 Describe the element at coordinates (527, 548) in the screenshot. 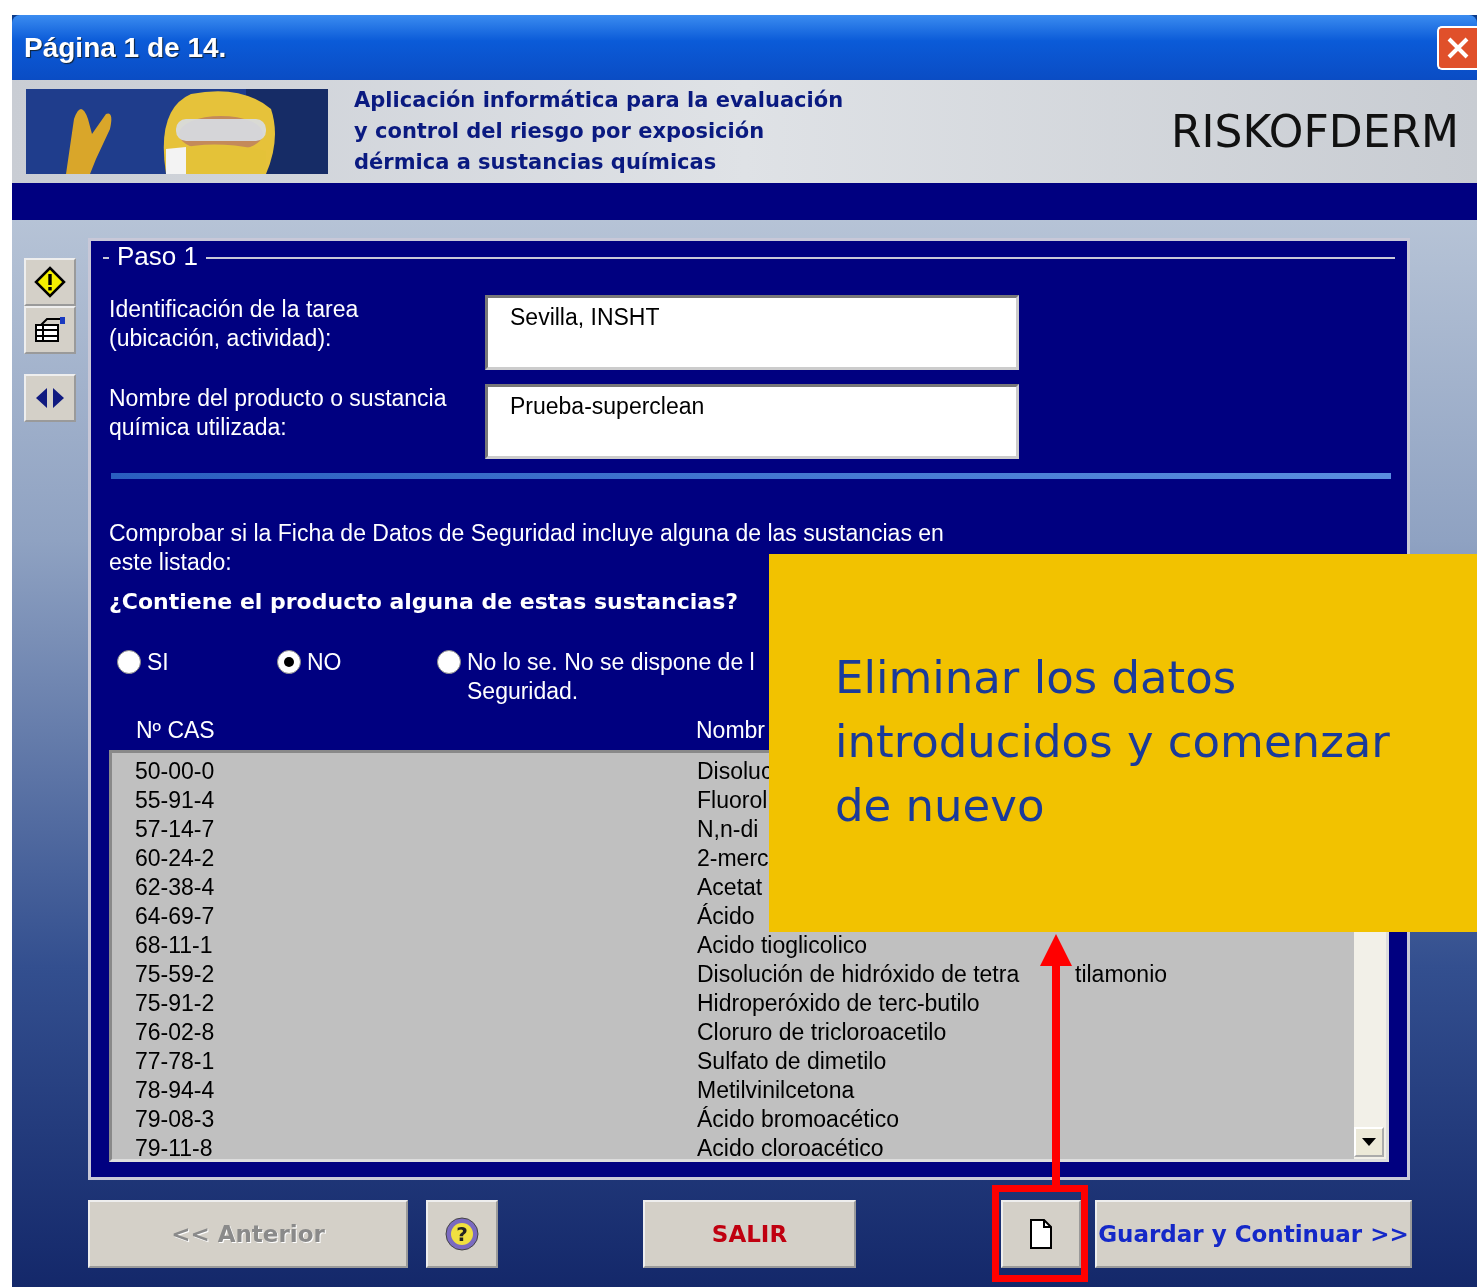

I see `instruction-text: Comprobar si la Ficha de Datos de Seguridad incluye alguna de las sustancias en este listado:` at that location.